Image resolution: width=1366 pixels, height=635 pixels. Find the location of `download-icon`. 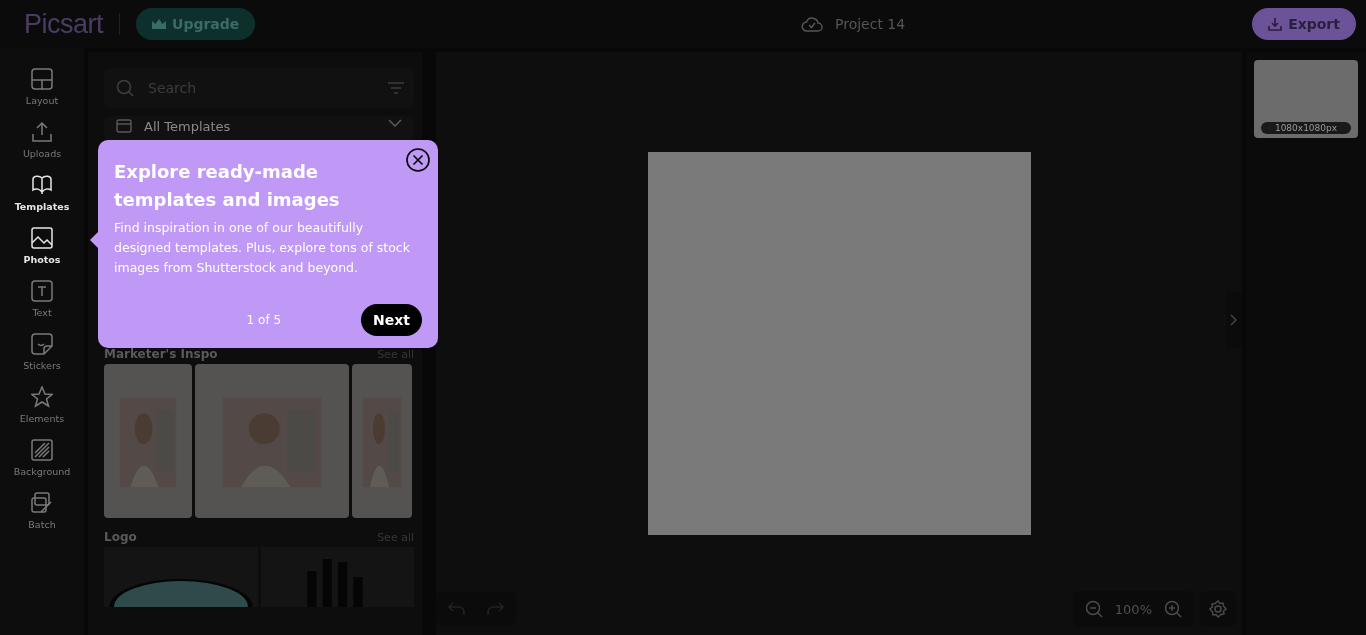

download-icon is located at coordinates (1275, 24).